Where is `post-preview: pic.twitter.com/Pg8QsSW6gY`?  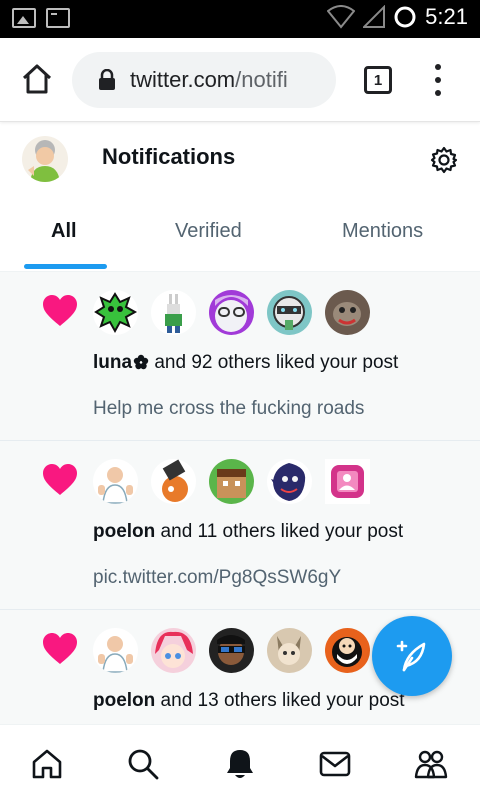 post-preview: pic.twitter.com/Pg8QsSW6gY is located at coordinates (217, 578).